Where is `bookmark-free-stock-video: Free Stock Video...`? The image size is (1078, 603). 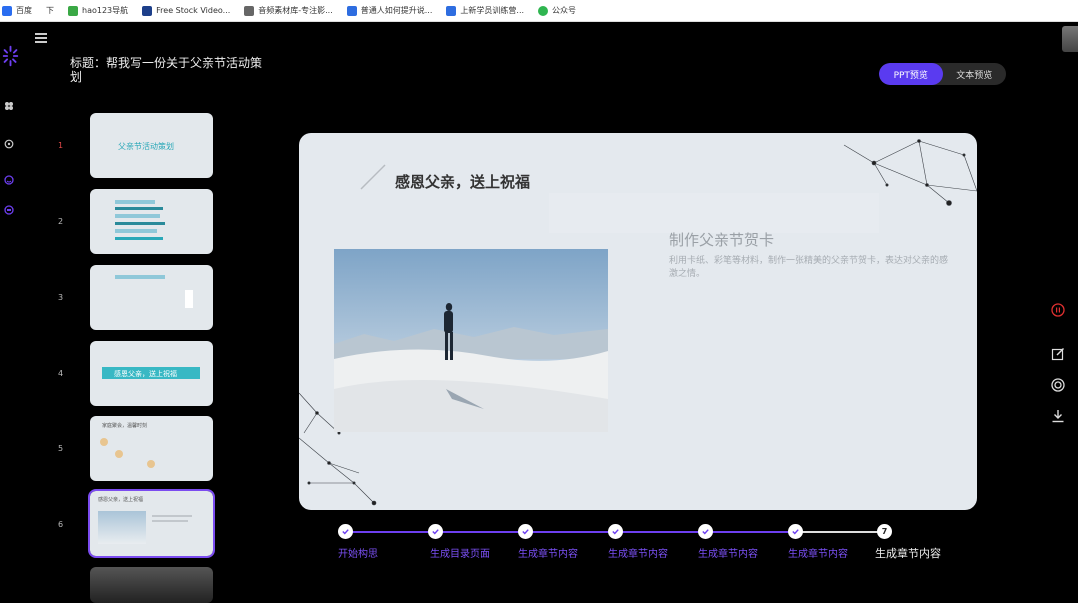 bookmark-free-stock-video: Free Stock Video... is located at coordinates (186, 10).